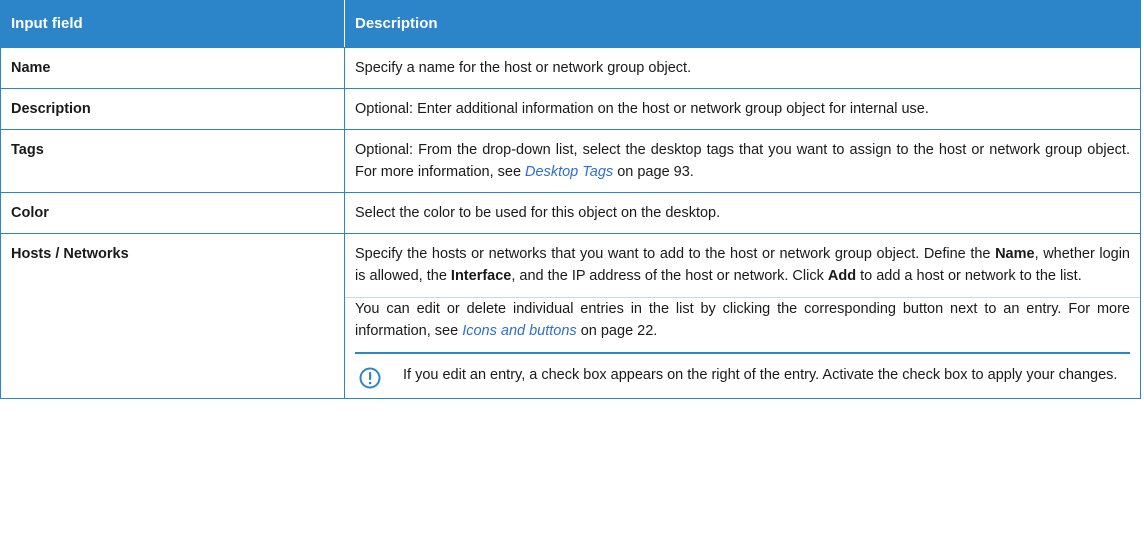 This screenshot has width=1144, height=540. Describe the element at coordinates (842, 276) in the screenshot. I see `hosts-p1-bold-add: Add` at that location.